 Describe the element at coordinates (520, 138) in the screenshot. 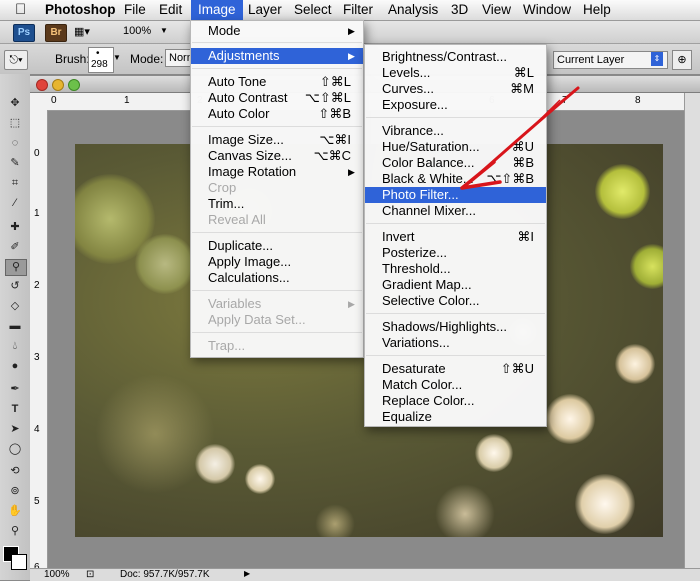

I see `annotation-arrow` at that location.